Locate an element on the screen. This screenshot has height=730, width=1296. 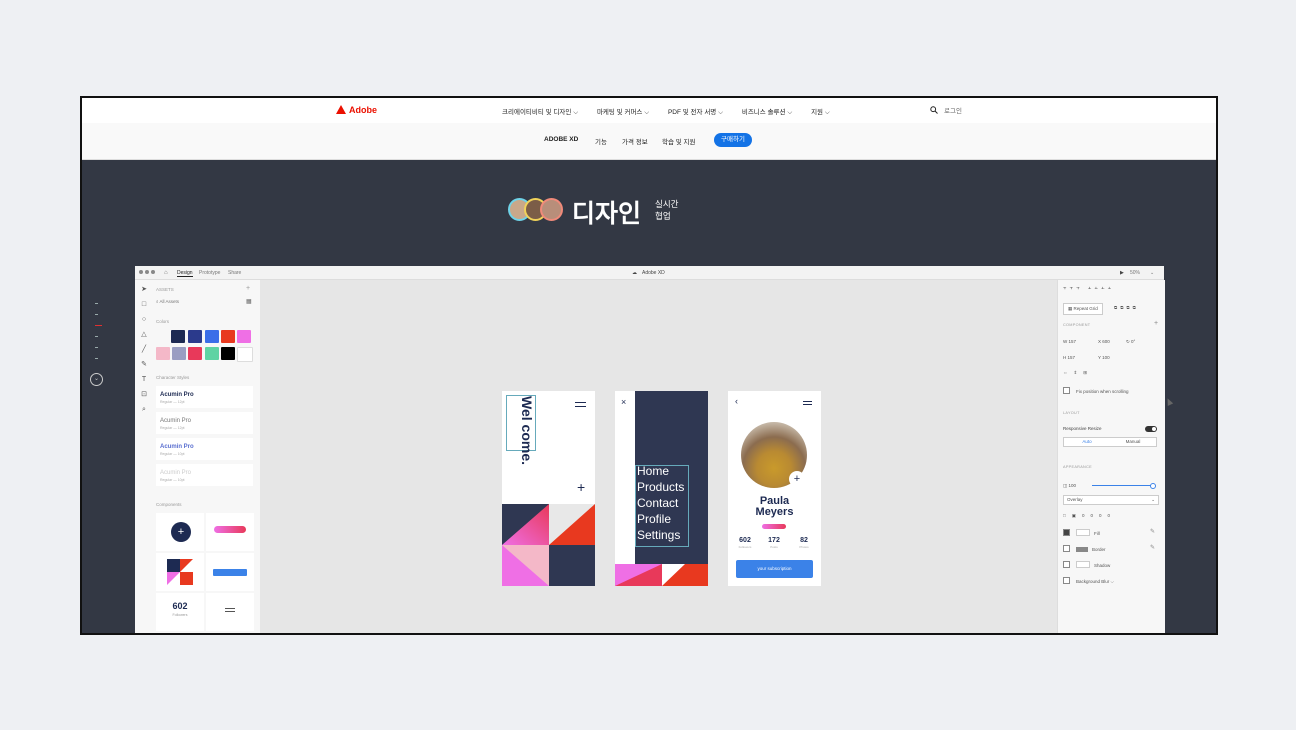
fill-swatch is located at coordinates (1083, 532).